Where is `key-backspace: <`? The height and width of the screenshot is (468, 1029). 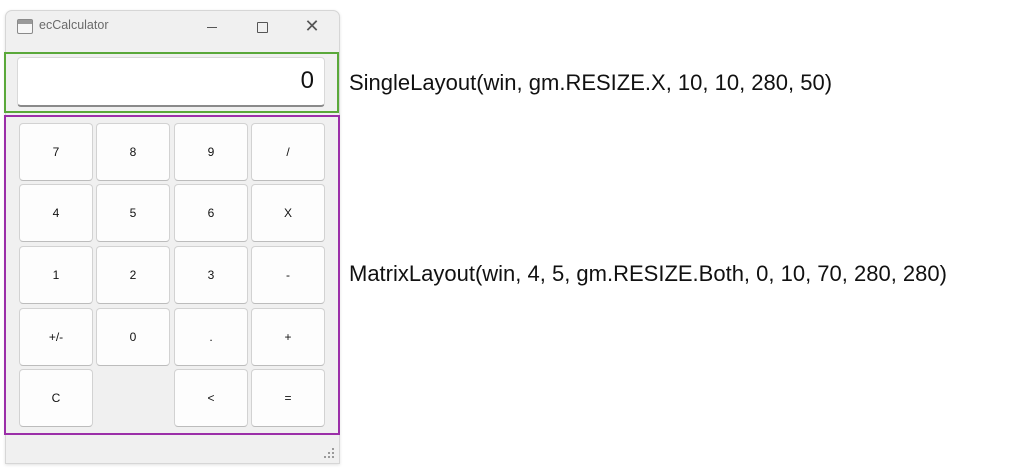 key-backspace: < is located at coordinates (211, 398).